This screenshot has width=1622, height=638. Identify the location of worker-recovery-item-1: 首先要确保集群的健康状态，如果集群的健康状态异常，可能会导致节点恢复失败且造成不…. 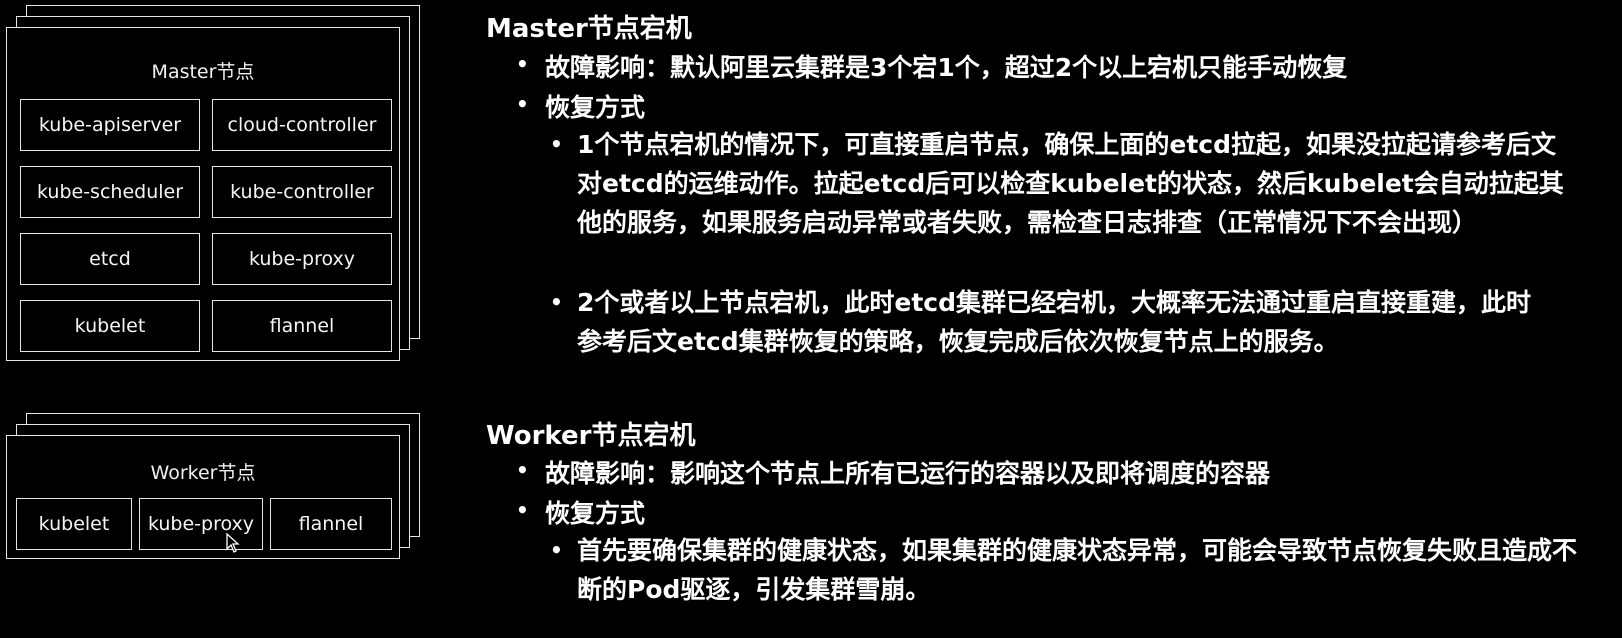
(1077, 570).